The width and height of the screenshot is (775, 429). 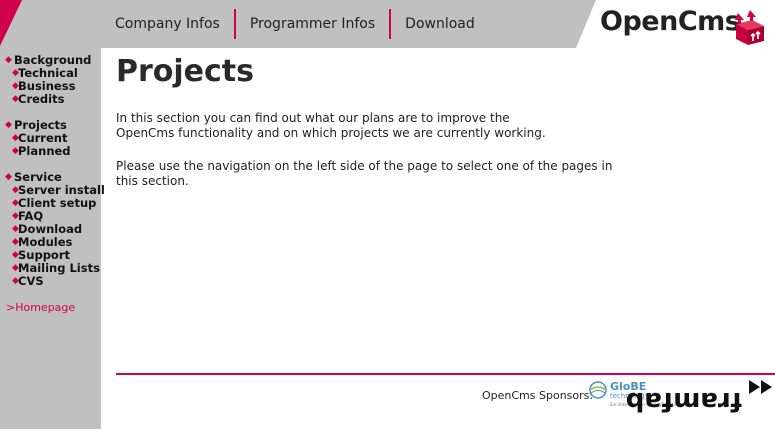 I want to click on nav-company-infos: Company Infos, so click(x=167, y=24).